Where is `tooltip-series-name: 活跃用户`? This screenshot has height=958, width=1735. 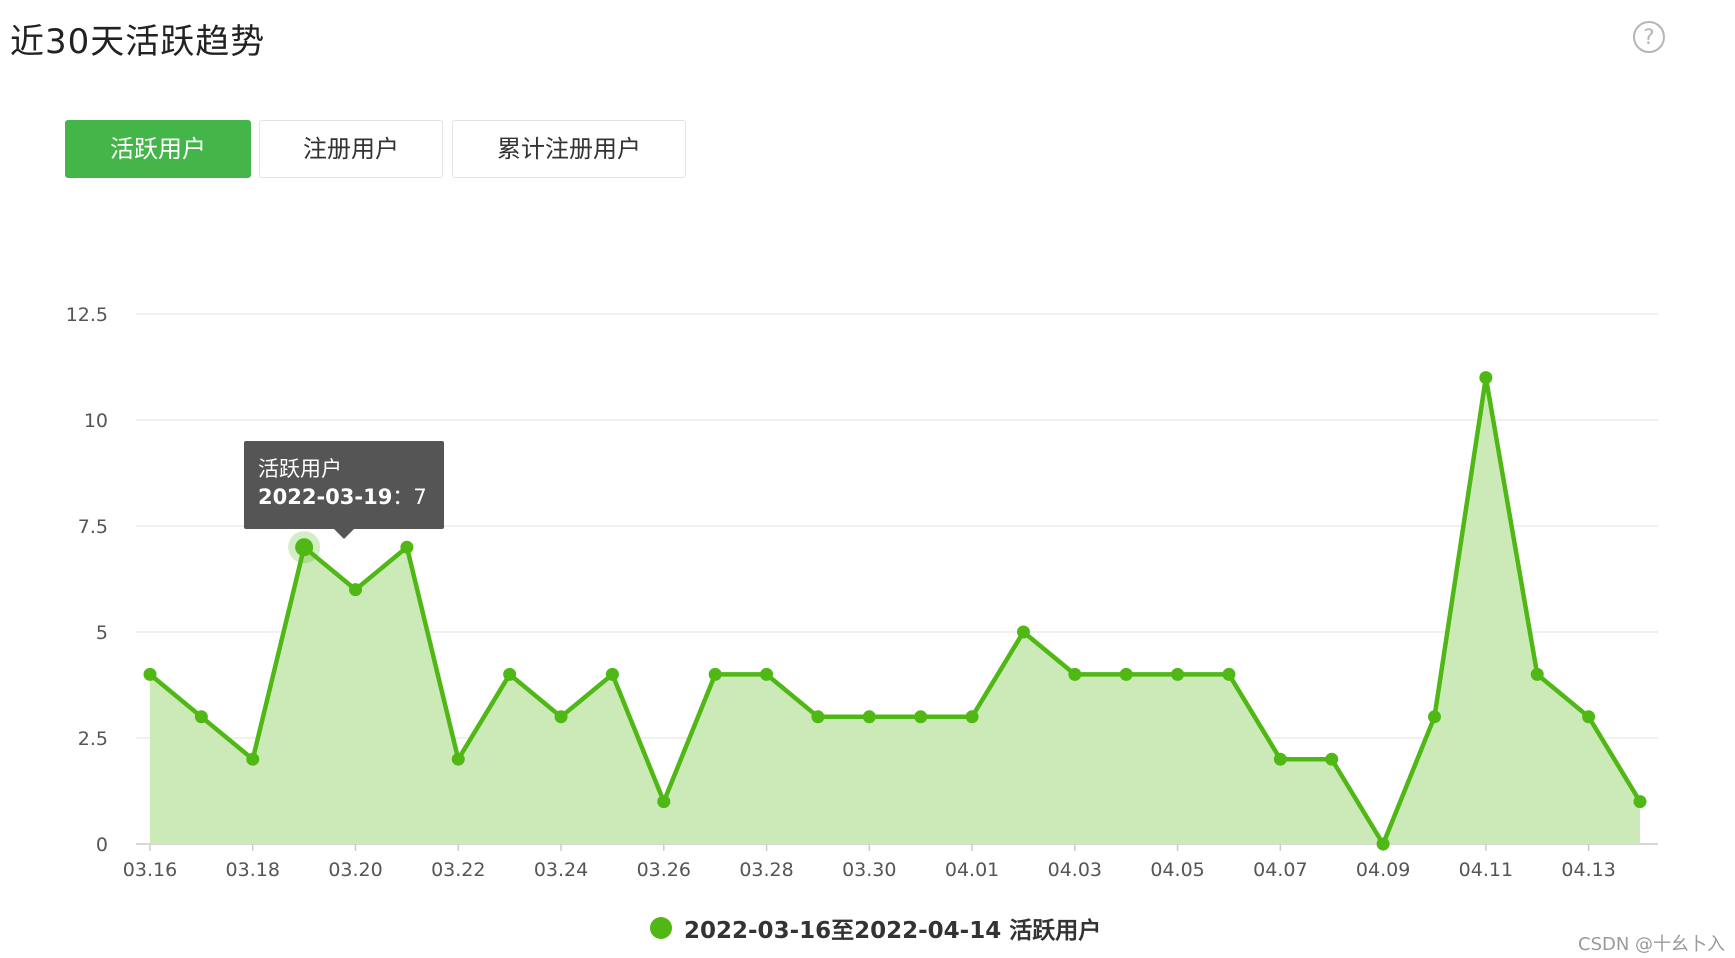
tooltip-series-name: 活跃用户 is located at coordinates (300, 469).